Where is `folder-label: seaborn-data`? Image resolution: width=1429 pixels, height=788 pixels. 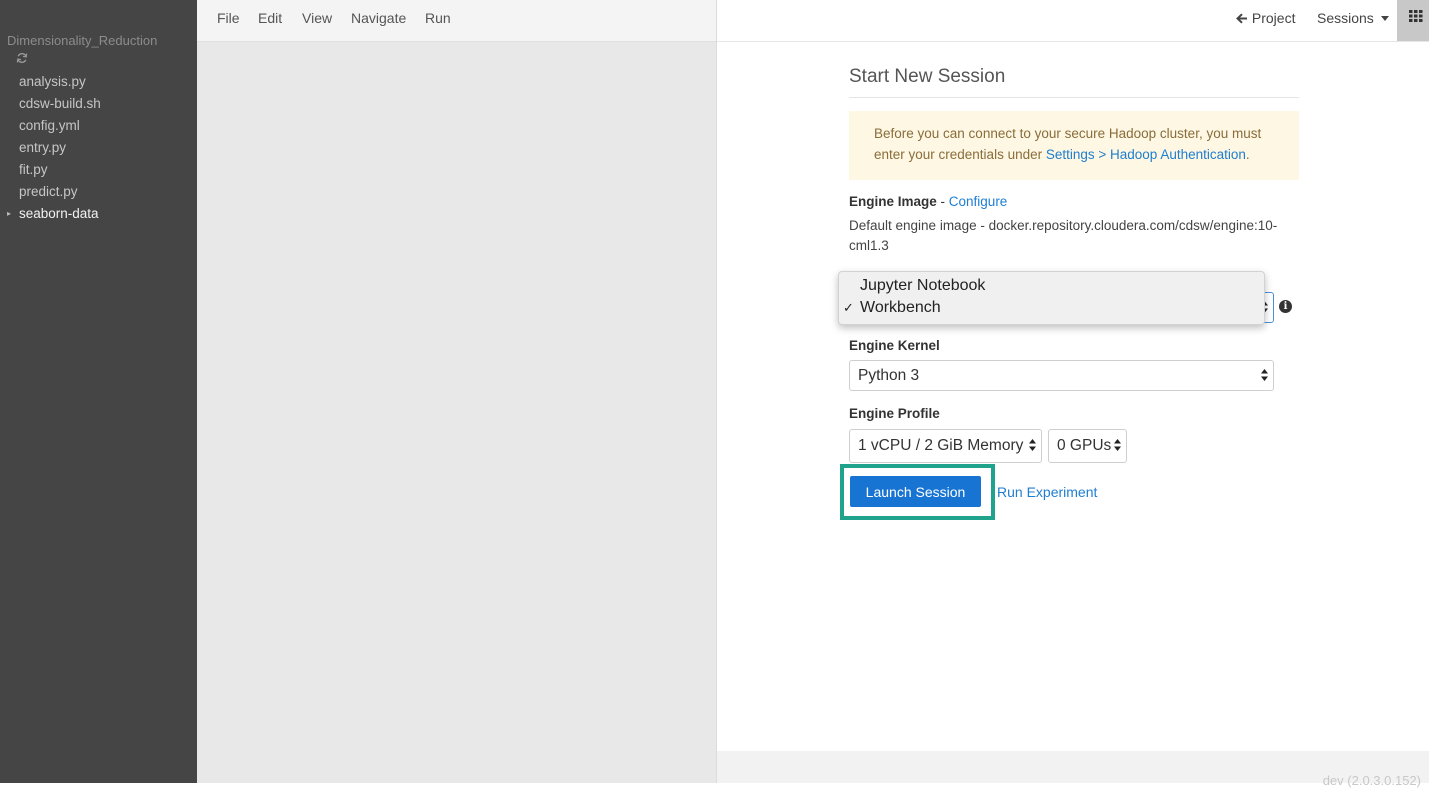 folder-label: seaborn-data is located at coordinates (59, 213).